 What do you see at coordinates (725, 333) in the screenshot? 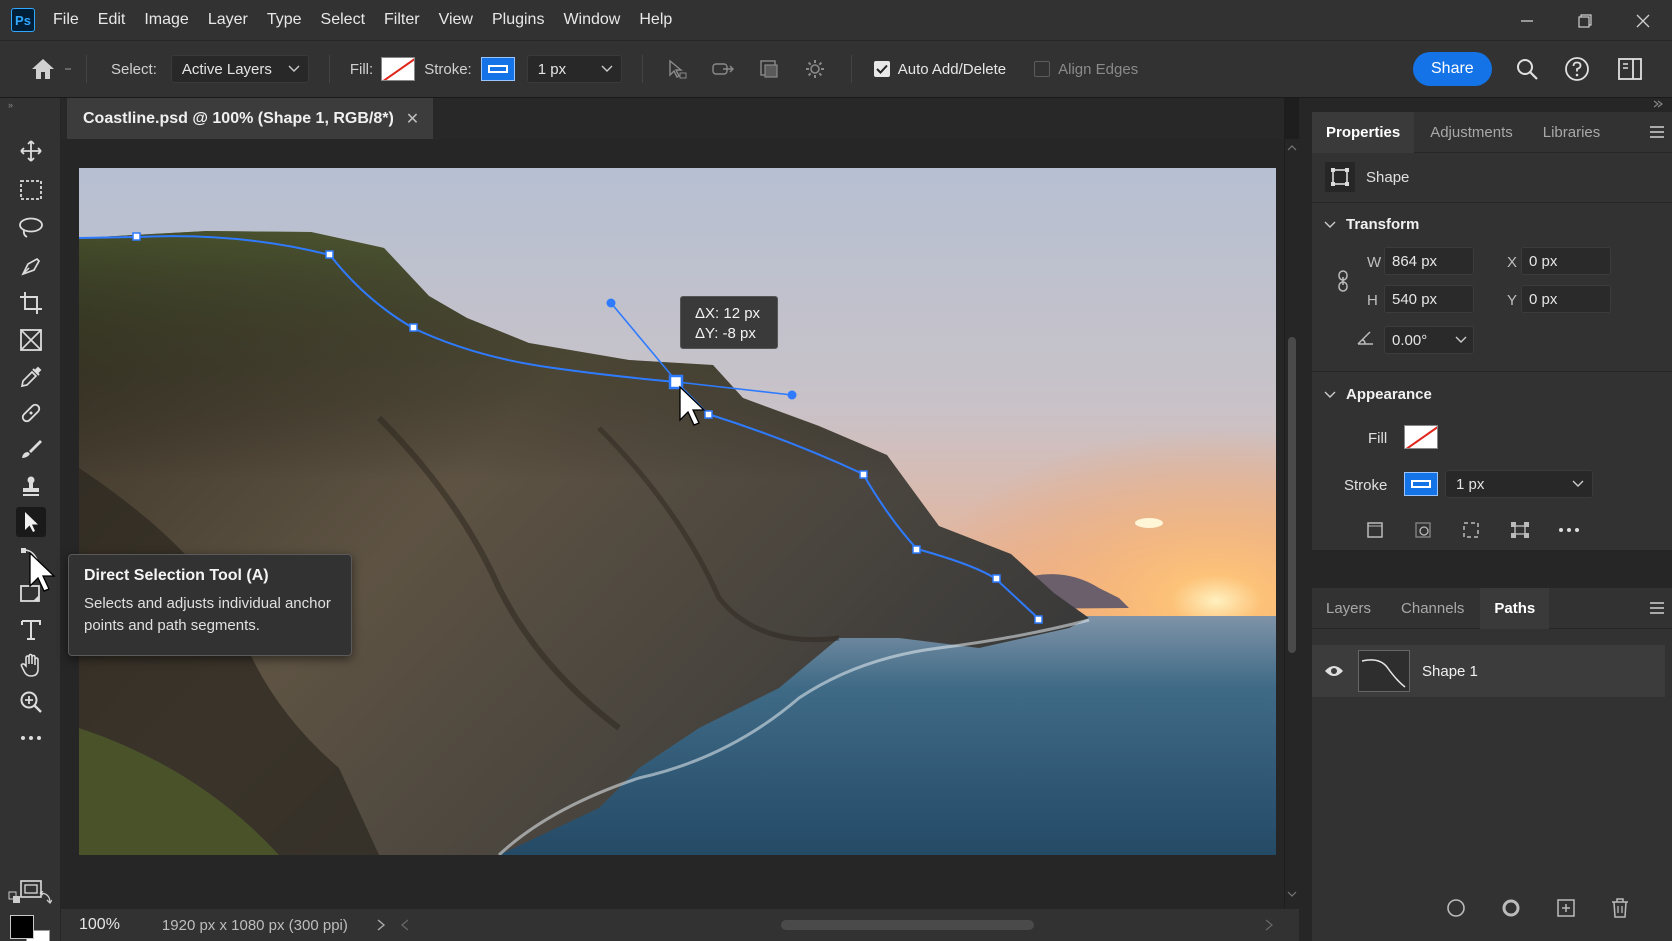
I see `delta-y: ΔY: -8 px` at bounding box center [725, 333].